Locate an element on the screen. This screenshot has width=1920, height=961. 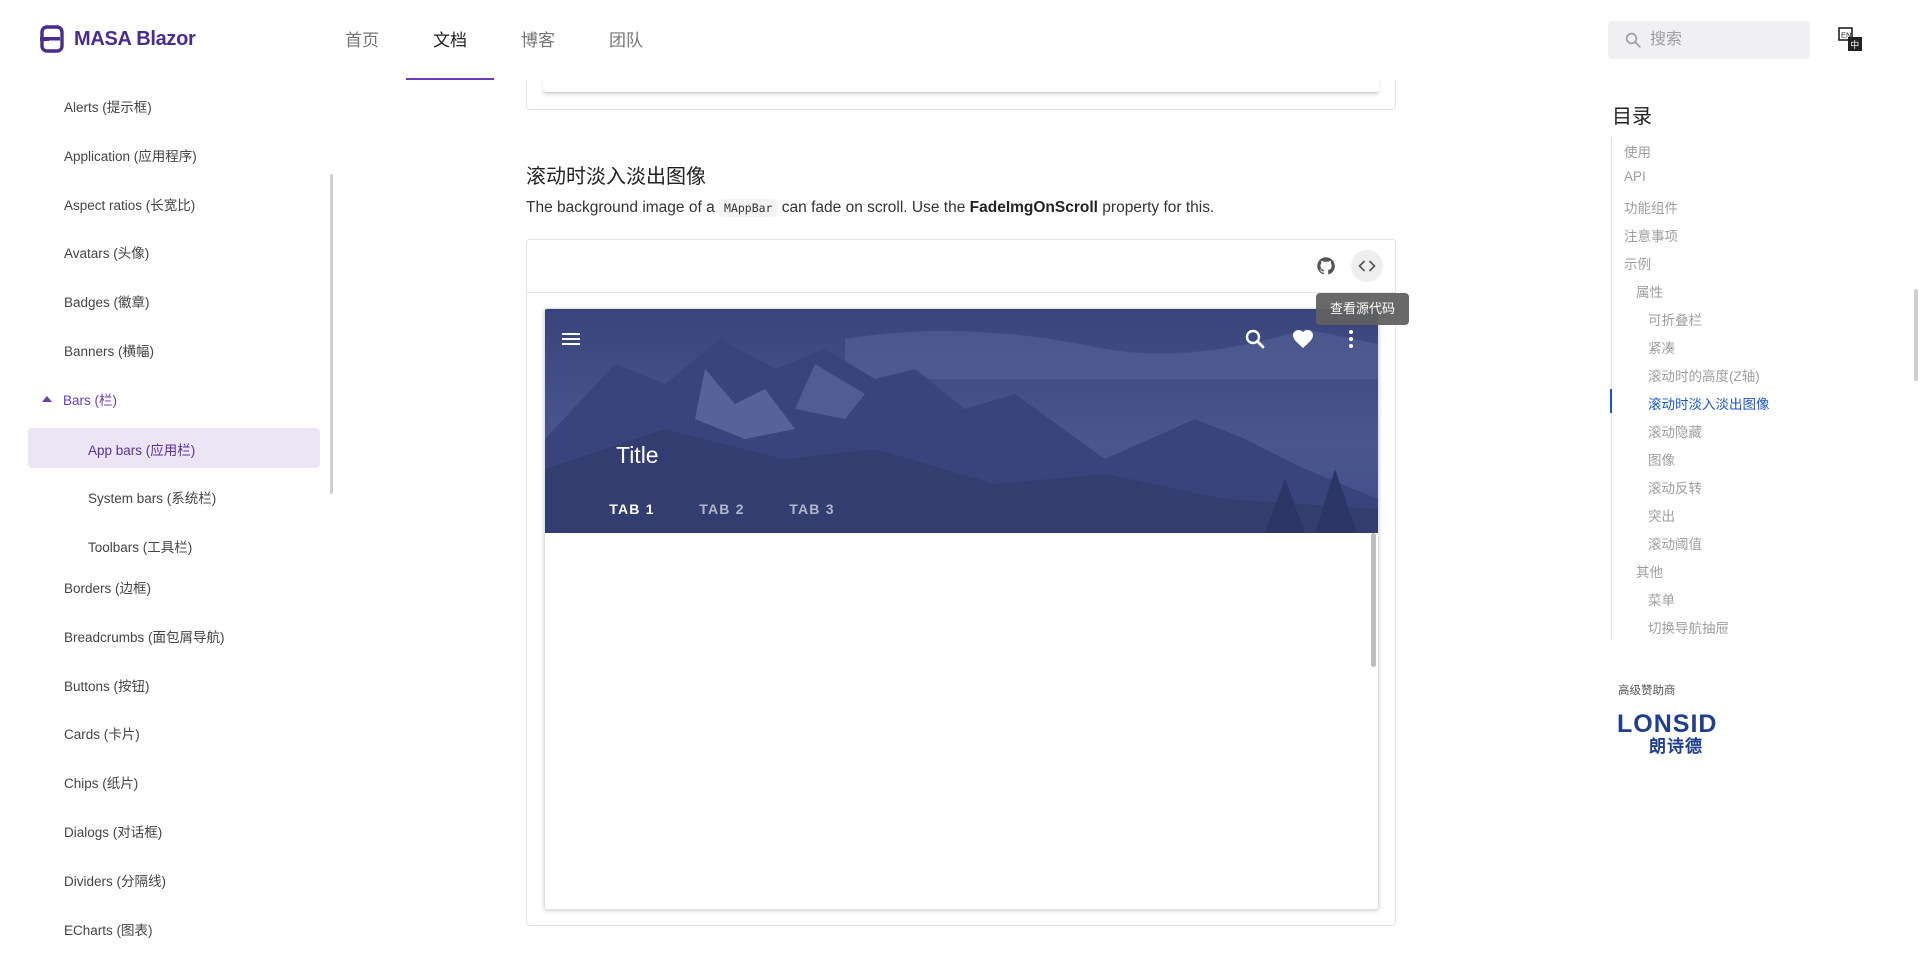
desc-code: MAppBar is located at coordinates (748, 208).